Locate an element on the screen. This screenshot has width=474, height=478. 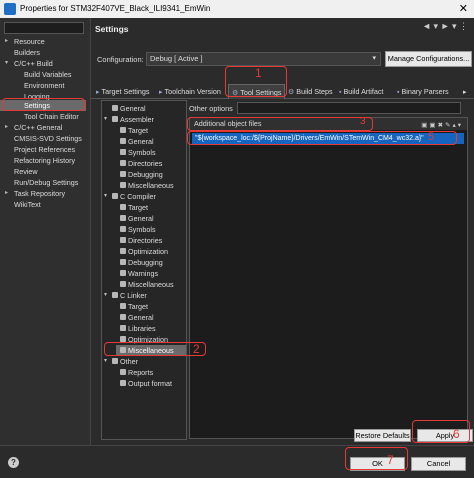
annotation-number: 2 is located at coordinates (196, 349).